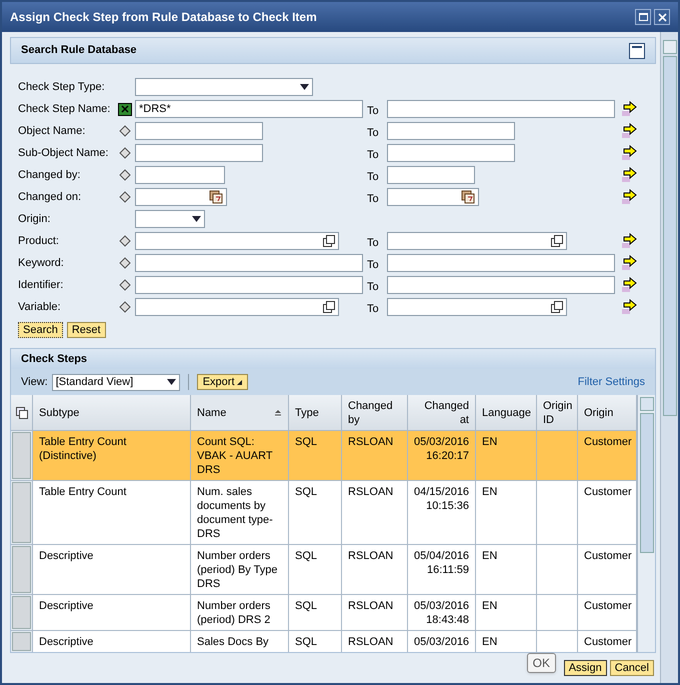 This screenshot has width=680, height=685. I want to click on table-cell: Count SQL: VBAK - AUART DRS, so click(234, 456).